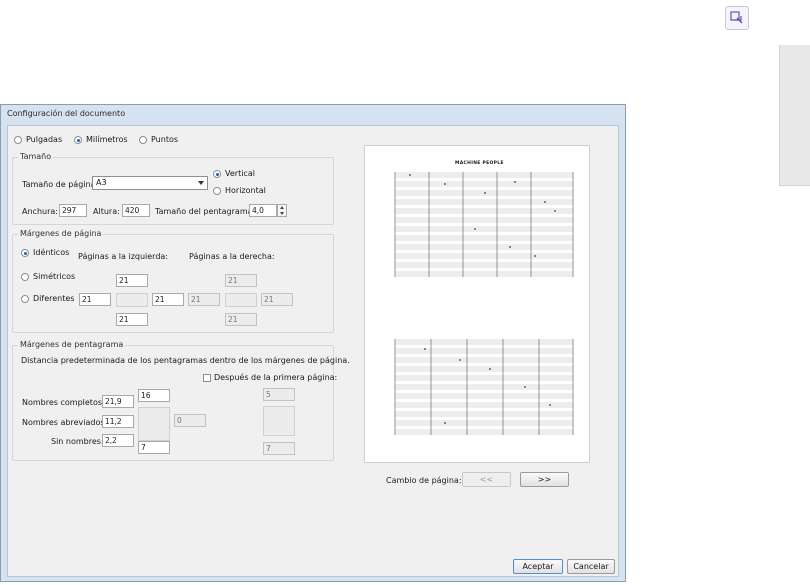 Image resolution: width=810 pixels, height=585 pixels. What do you see at coordinates (276, 377) in the screenshot?
I see `after-first-page-label: Después de la primera página:` at bounding box center [276, 377].